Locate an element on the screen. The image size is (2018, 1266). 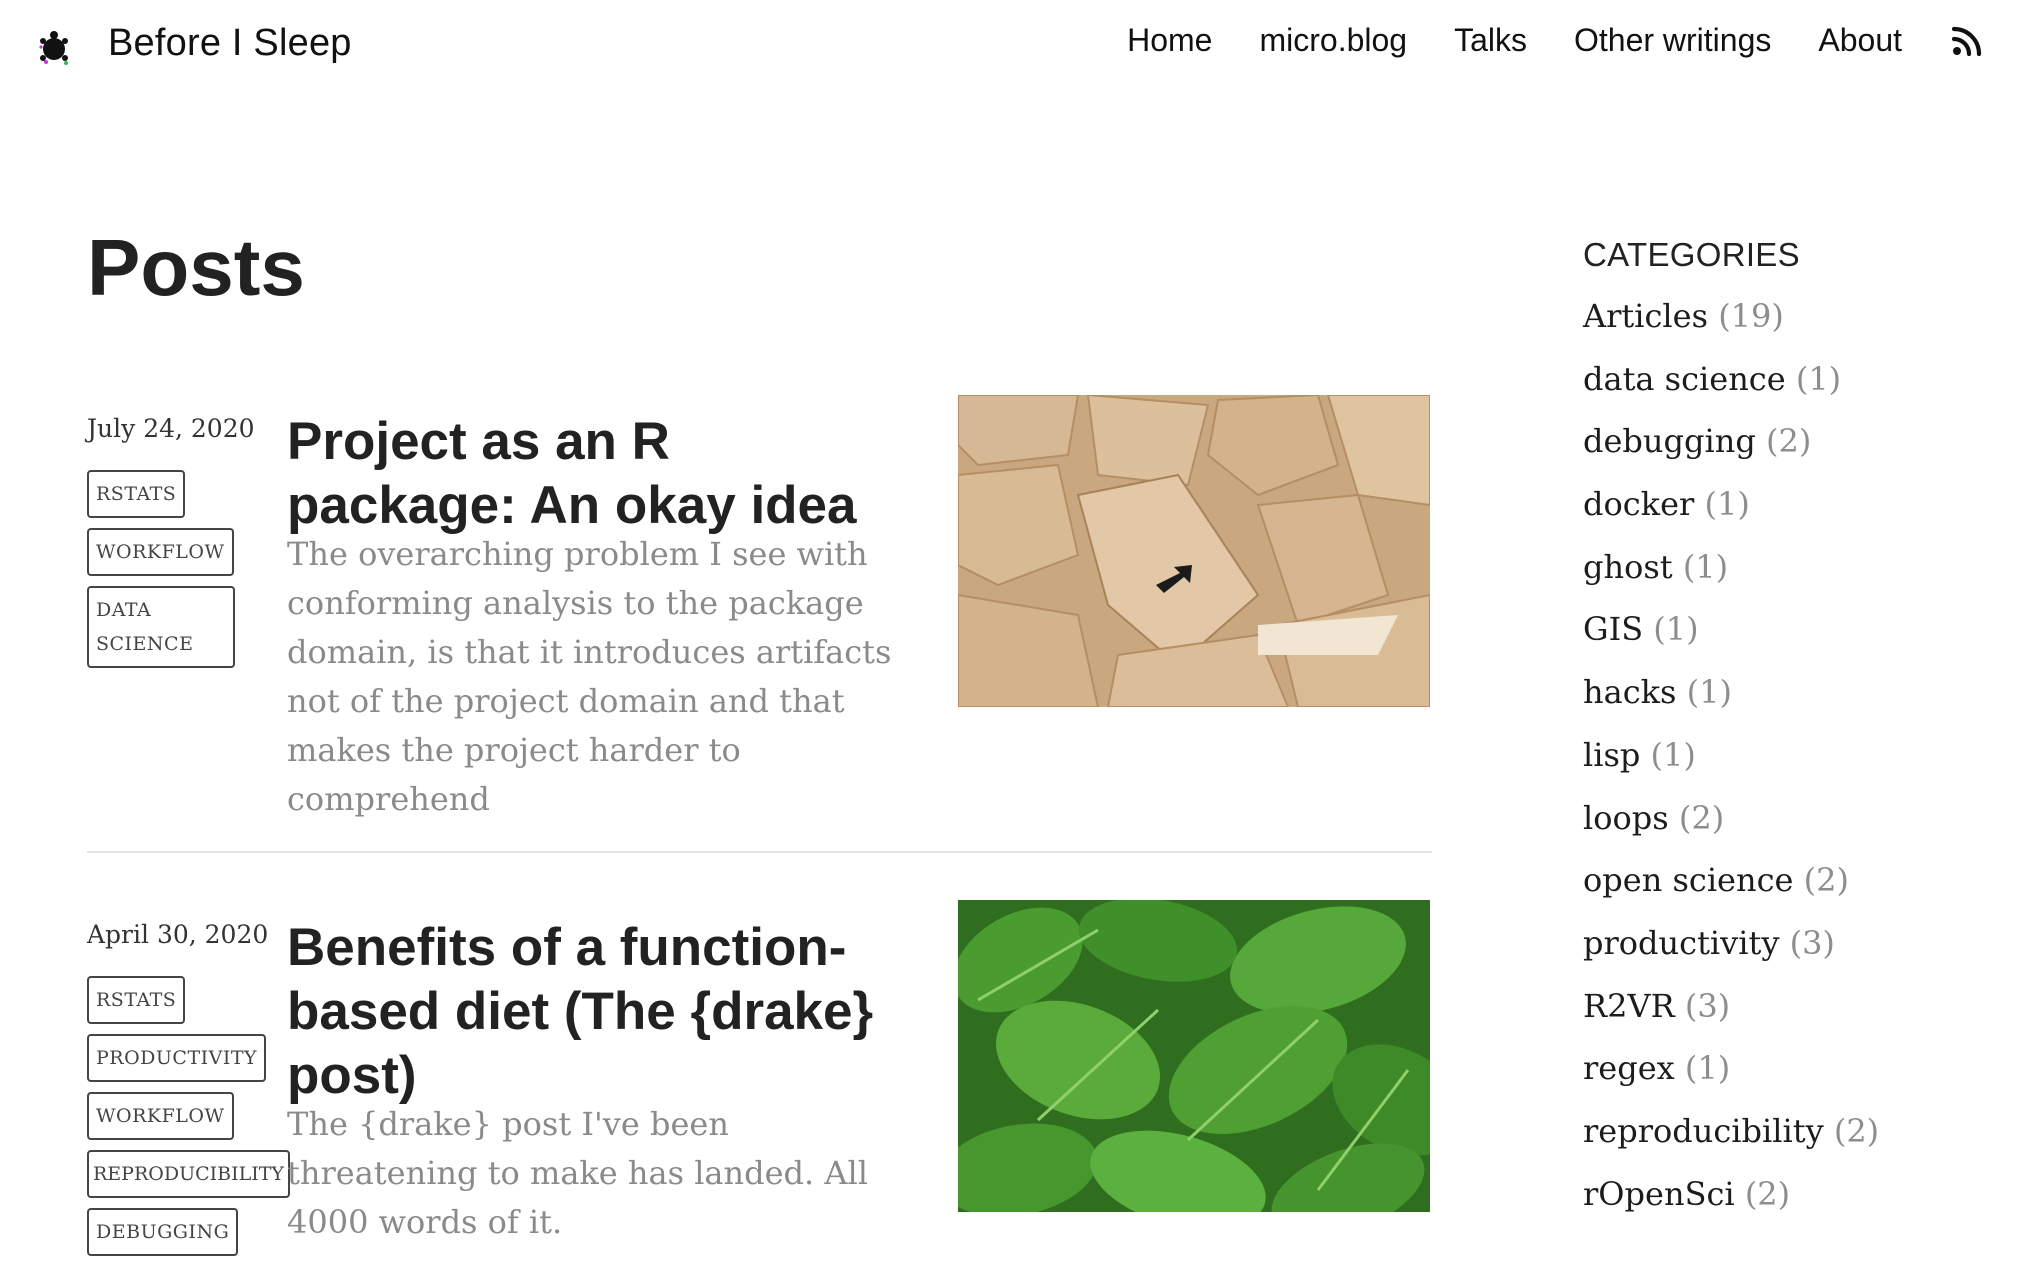
post-divider is located at coordinates (759, 852).